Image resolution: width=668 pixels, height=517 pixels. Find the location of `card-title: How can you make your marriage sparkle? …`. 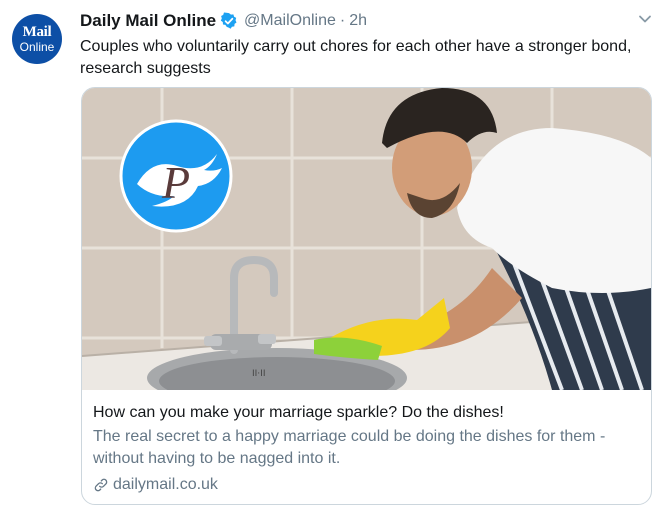

card-title: How can you make your marriage sparkle? … is located at coordinates (368, 413).